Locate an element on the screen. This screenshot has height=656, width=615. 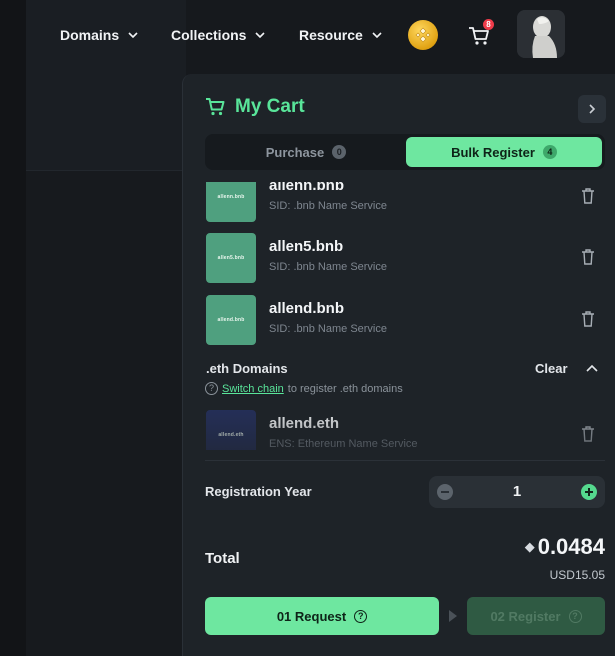
bnb-chain-icon is located at coordinates (423, 35).